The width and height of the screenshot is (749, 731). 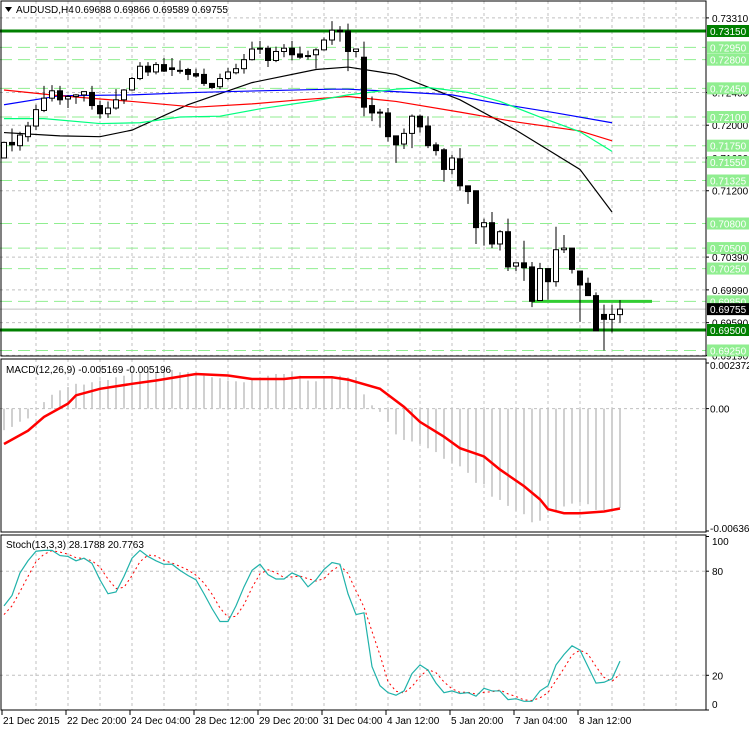 I want to click on time-axis-label: 4 Jan 12:00, so click(x=413, y=721).